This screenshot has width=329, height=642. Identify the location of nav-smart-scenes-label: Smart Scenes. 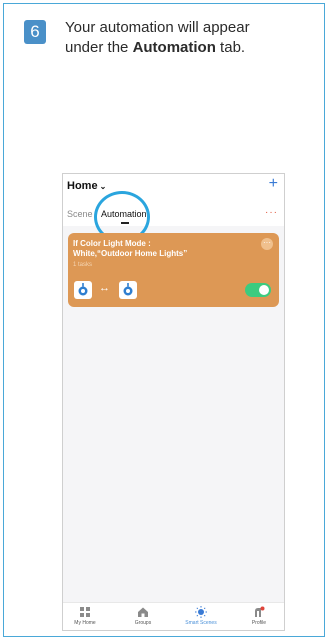
(201, 623).